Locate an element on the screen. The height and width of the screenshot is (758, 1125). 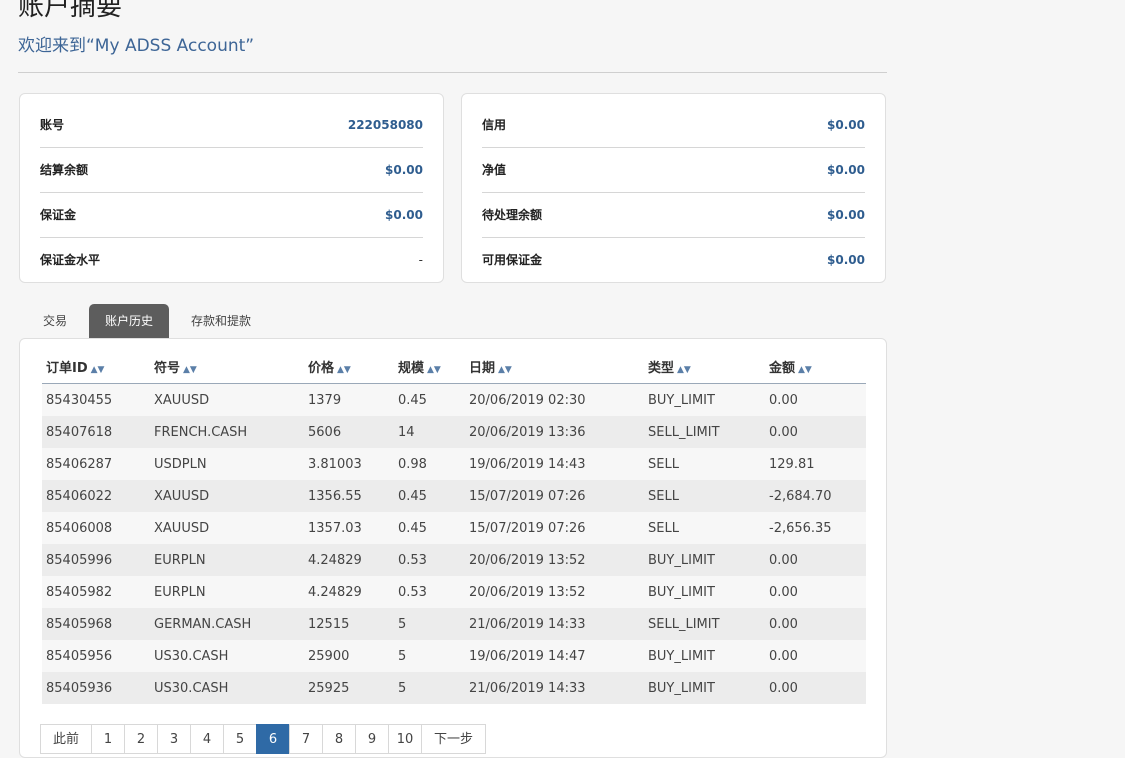
prev-page-button: 此前 is located at coordinates (66, 739).